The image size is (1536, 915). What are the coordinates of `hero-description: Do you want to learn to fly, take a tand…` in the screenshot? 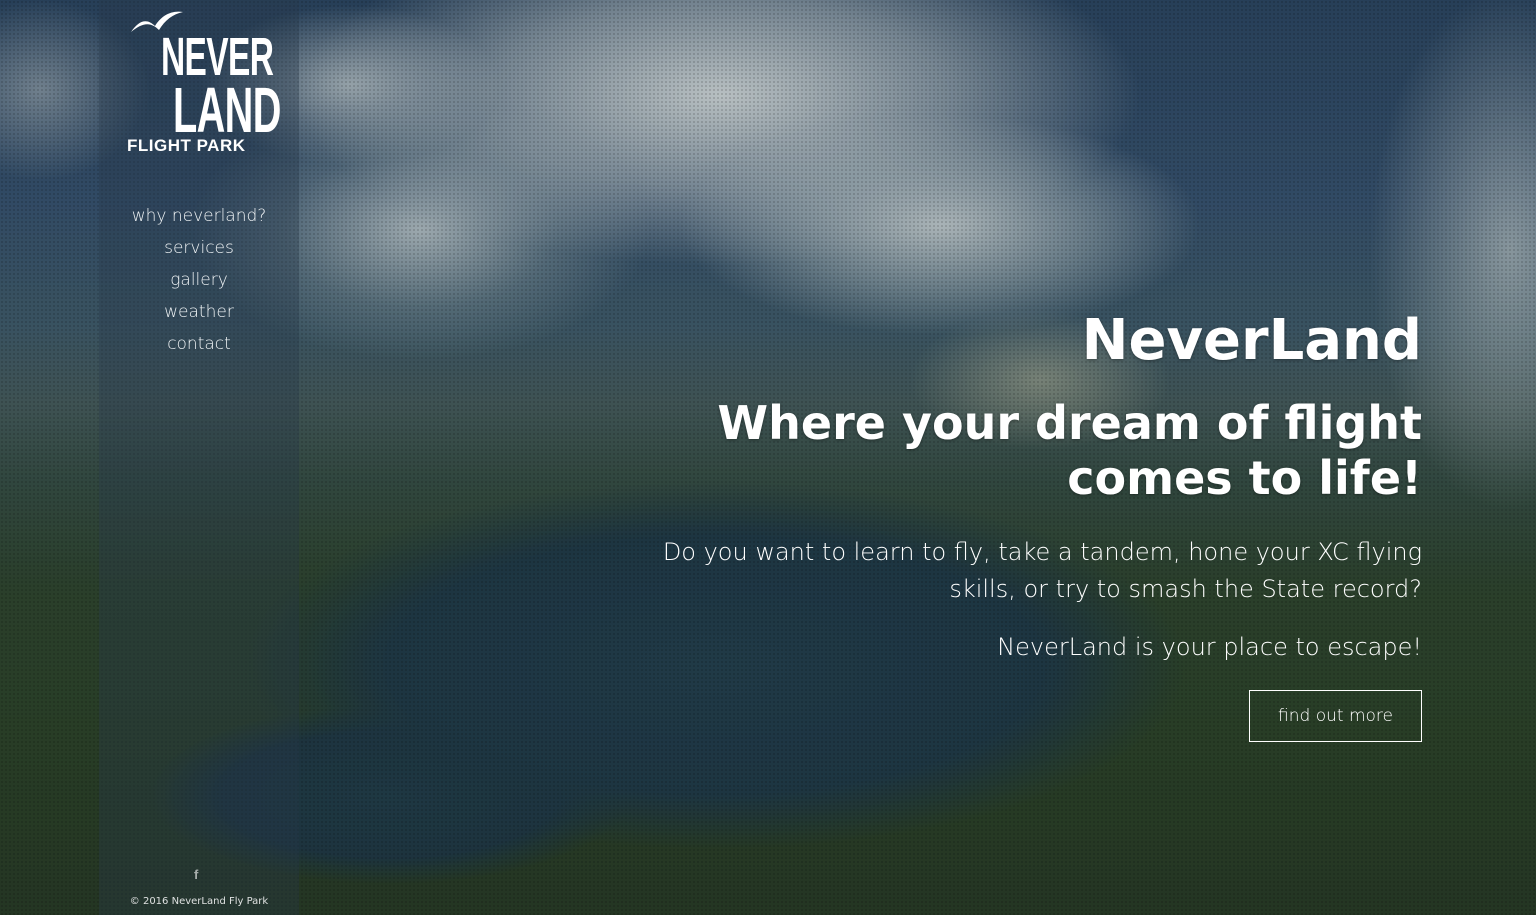 It's located at (1022, 571).